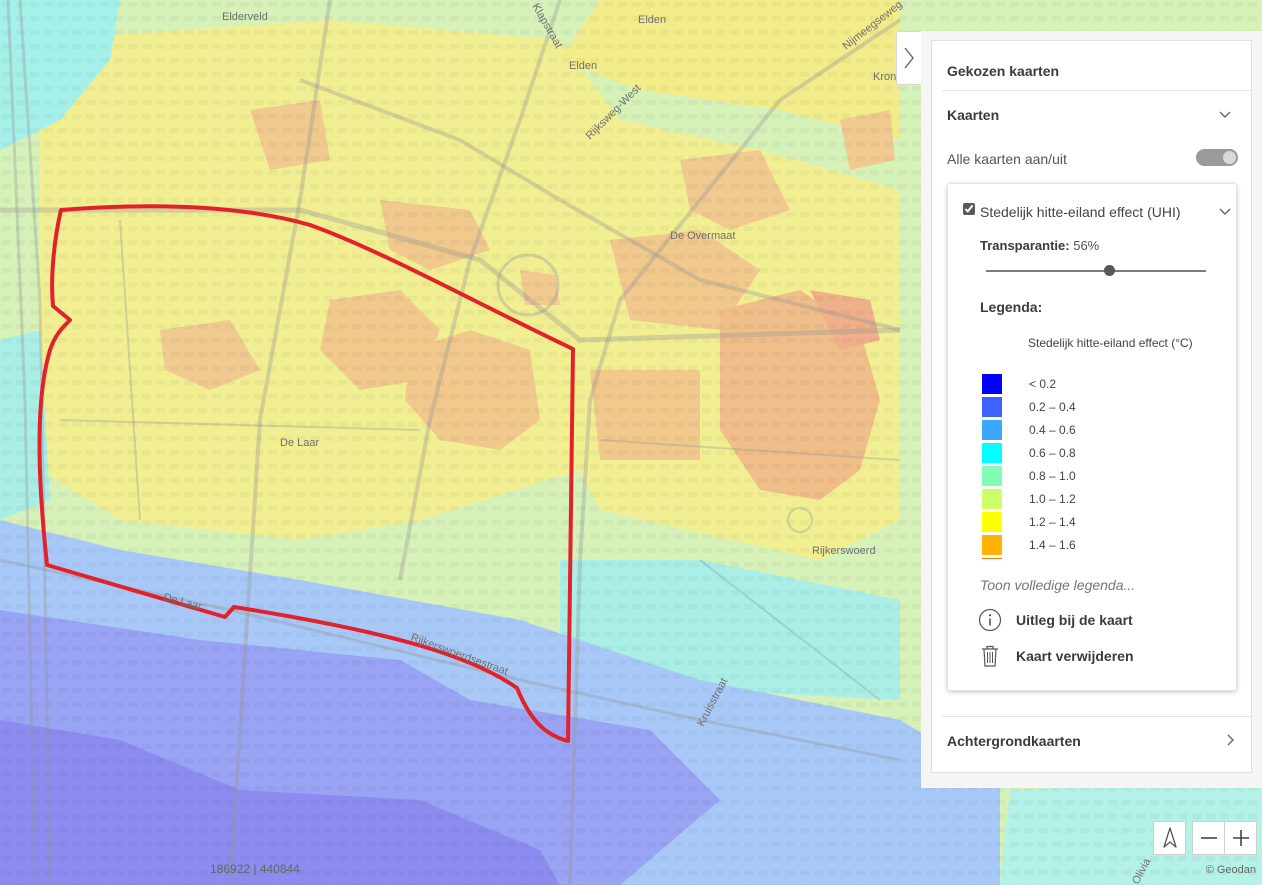  I want to click on layer-visibility-checkbox, so click(969, 209).